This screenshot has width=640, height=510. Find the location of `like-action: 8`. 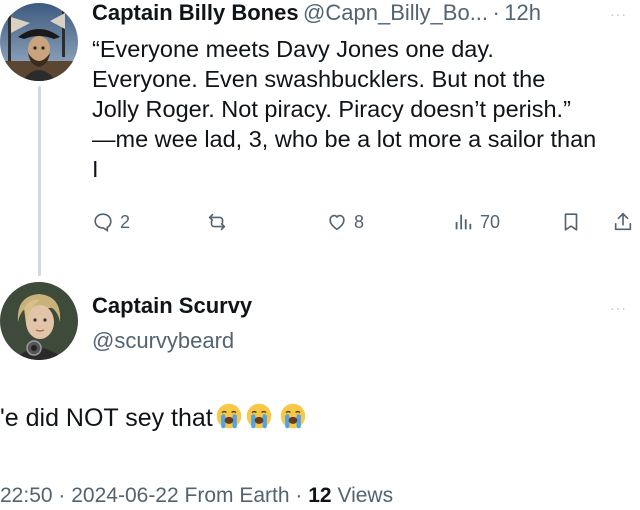

like-action: 8 is located at coordinates (345, 222).